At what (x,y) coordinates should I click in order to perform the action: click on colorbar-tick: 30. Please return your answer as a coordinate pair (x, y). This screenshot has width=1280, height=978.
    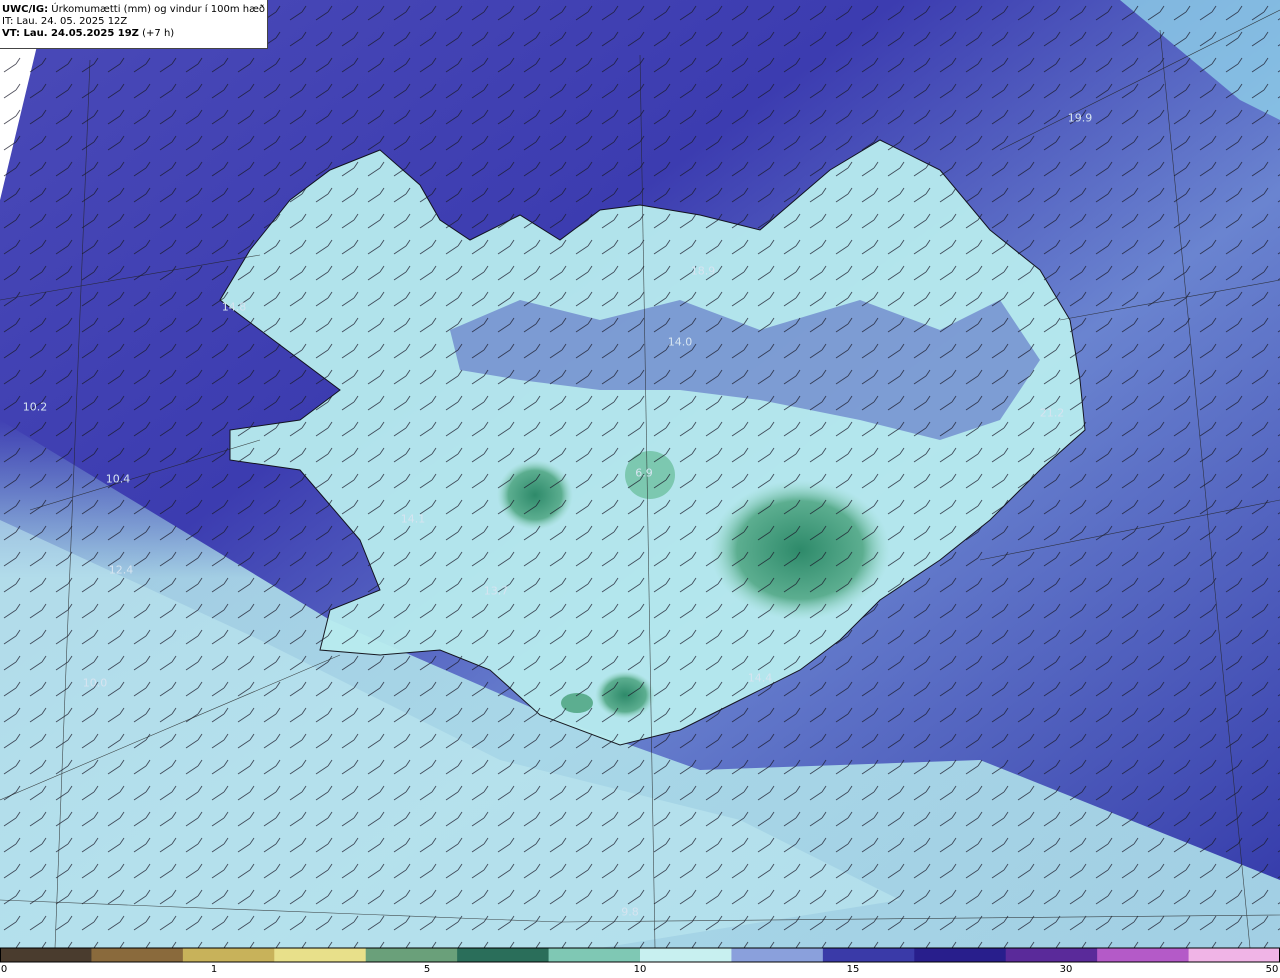
    Looking at the image, I should click on (1066, 969).